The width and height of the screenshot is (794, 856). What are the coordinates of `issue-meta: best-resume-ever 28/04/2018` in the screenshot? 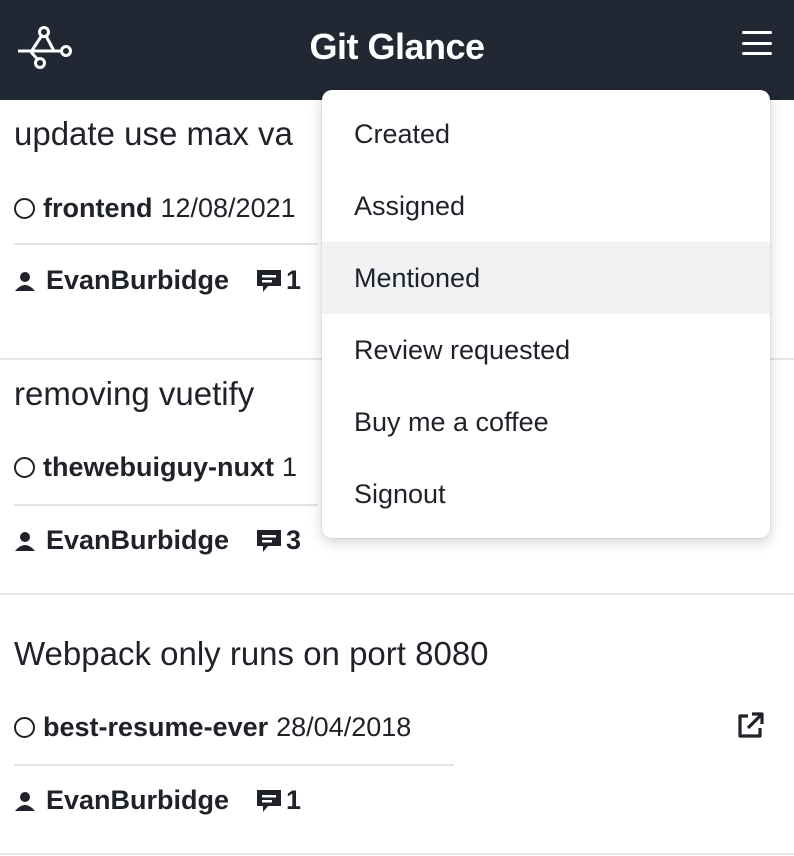 It's located at (212, 727).